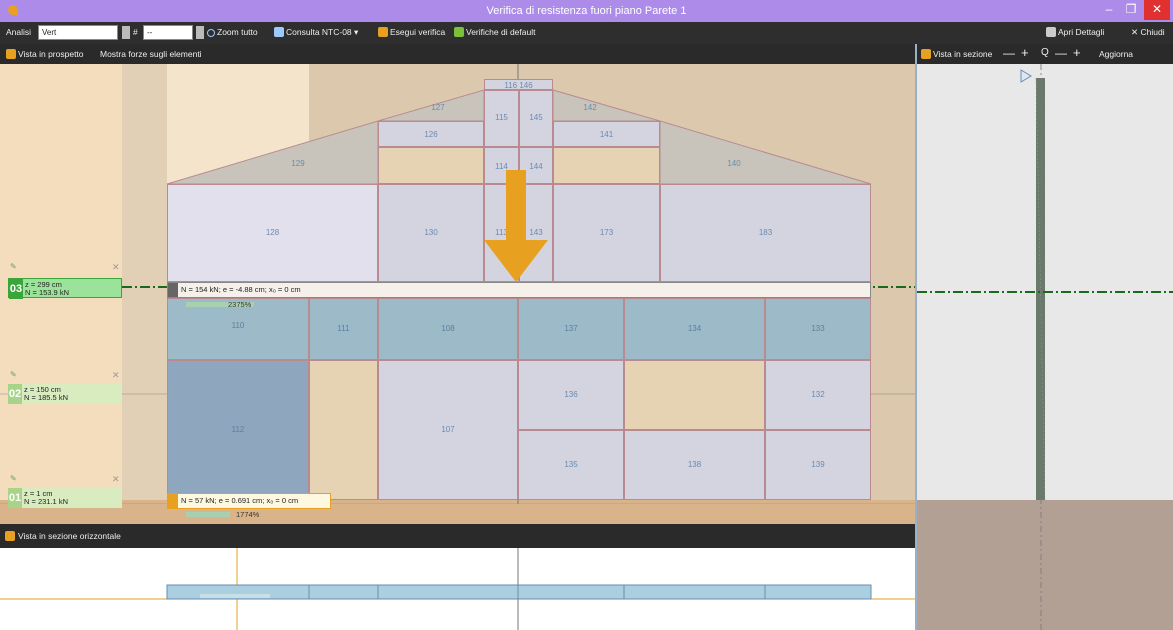 Image resolution: width=1173 pixels, height=630 pixels. I want to click on horizontal-section-svg, so click(457, 589).